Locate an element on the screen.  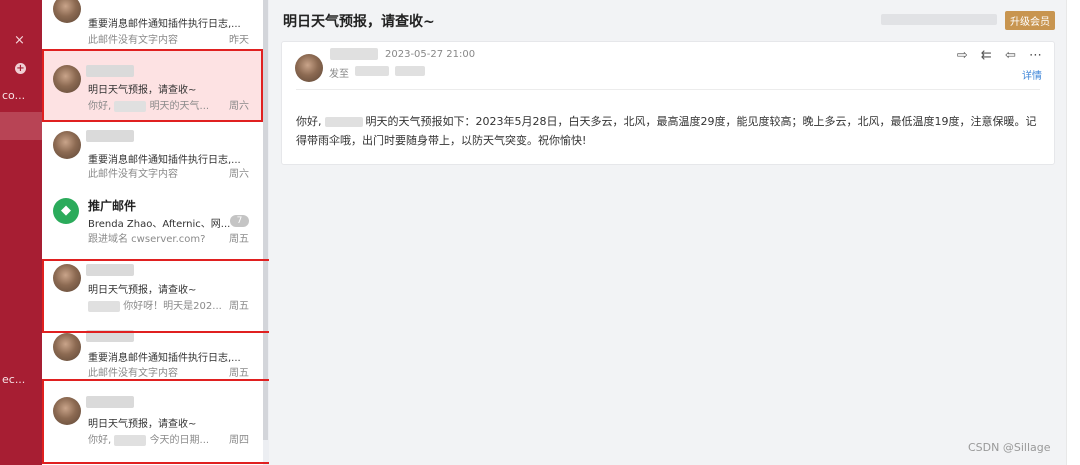
forward-icon: ⇨ is located at coordinates (962, 55).